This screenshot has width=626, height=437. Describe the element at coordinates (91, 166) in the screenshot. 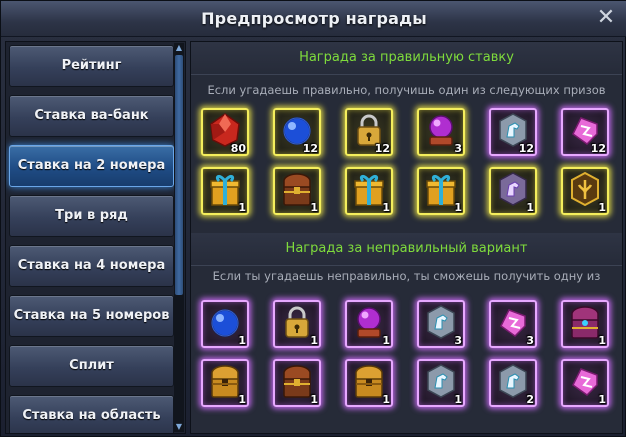

I see `tab-bet-type: Ставка на 2 номера` at that location.